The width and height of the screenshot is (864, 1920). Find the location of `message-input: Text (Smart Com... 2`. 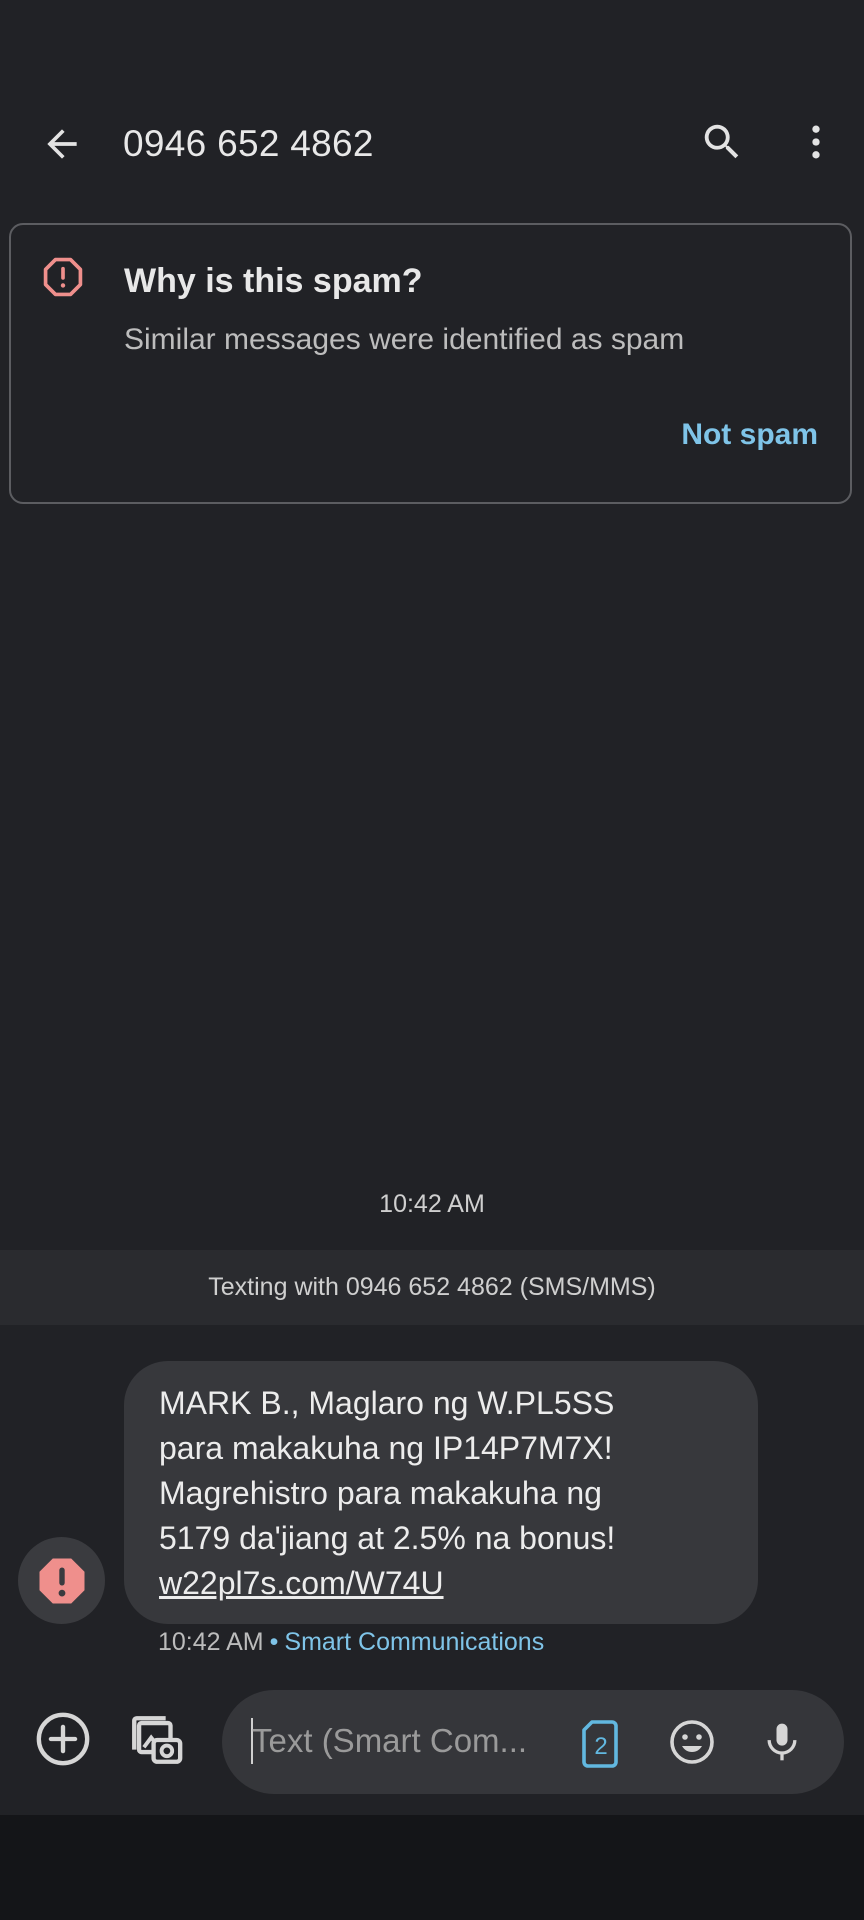

message-input: Text (Smart Com... 2 is located at coordinates (533, 1742).